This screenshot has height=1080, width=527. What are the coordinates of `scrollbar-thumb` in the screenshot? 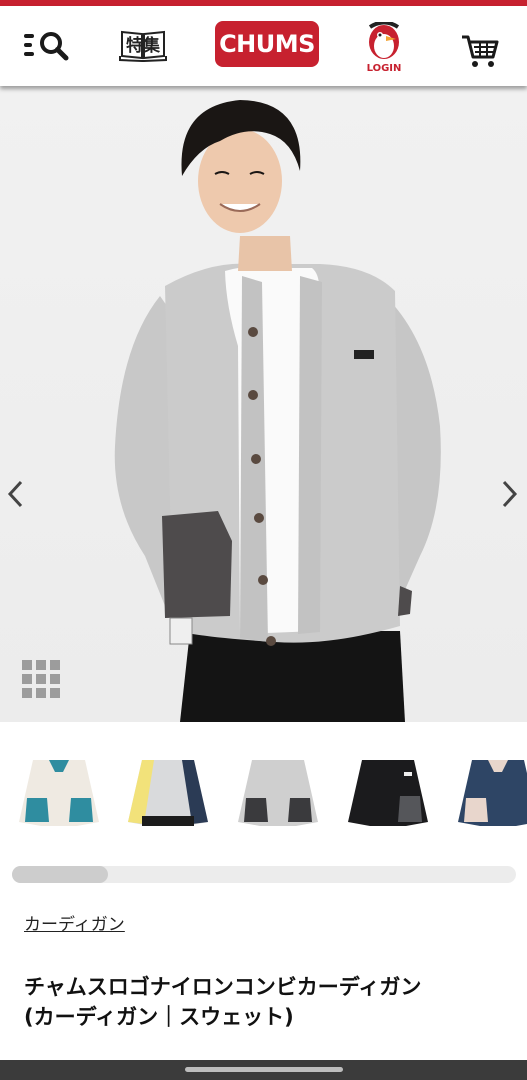 It's located at (60, 874).